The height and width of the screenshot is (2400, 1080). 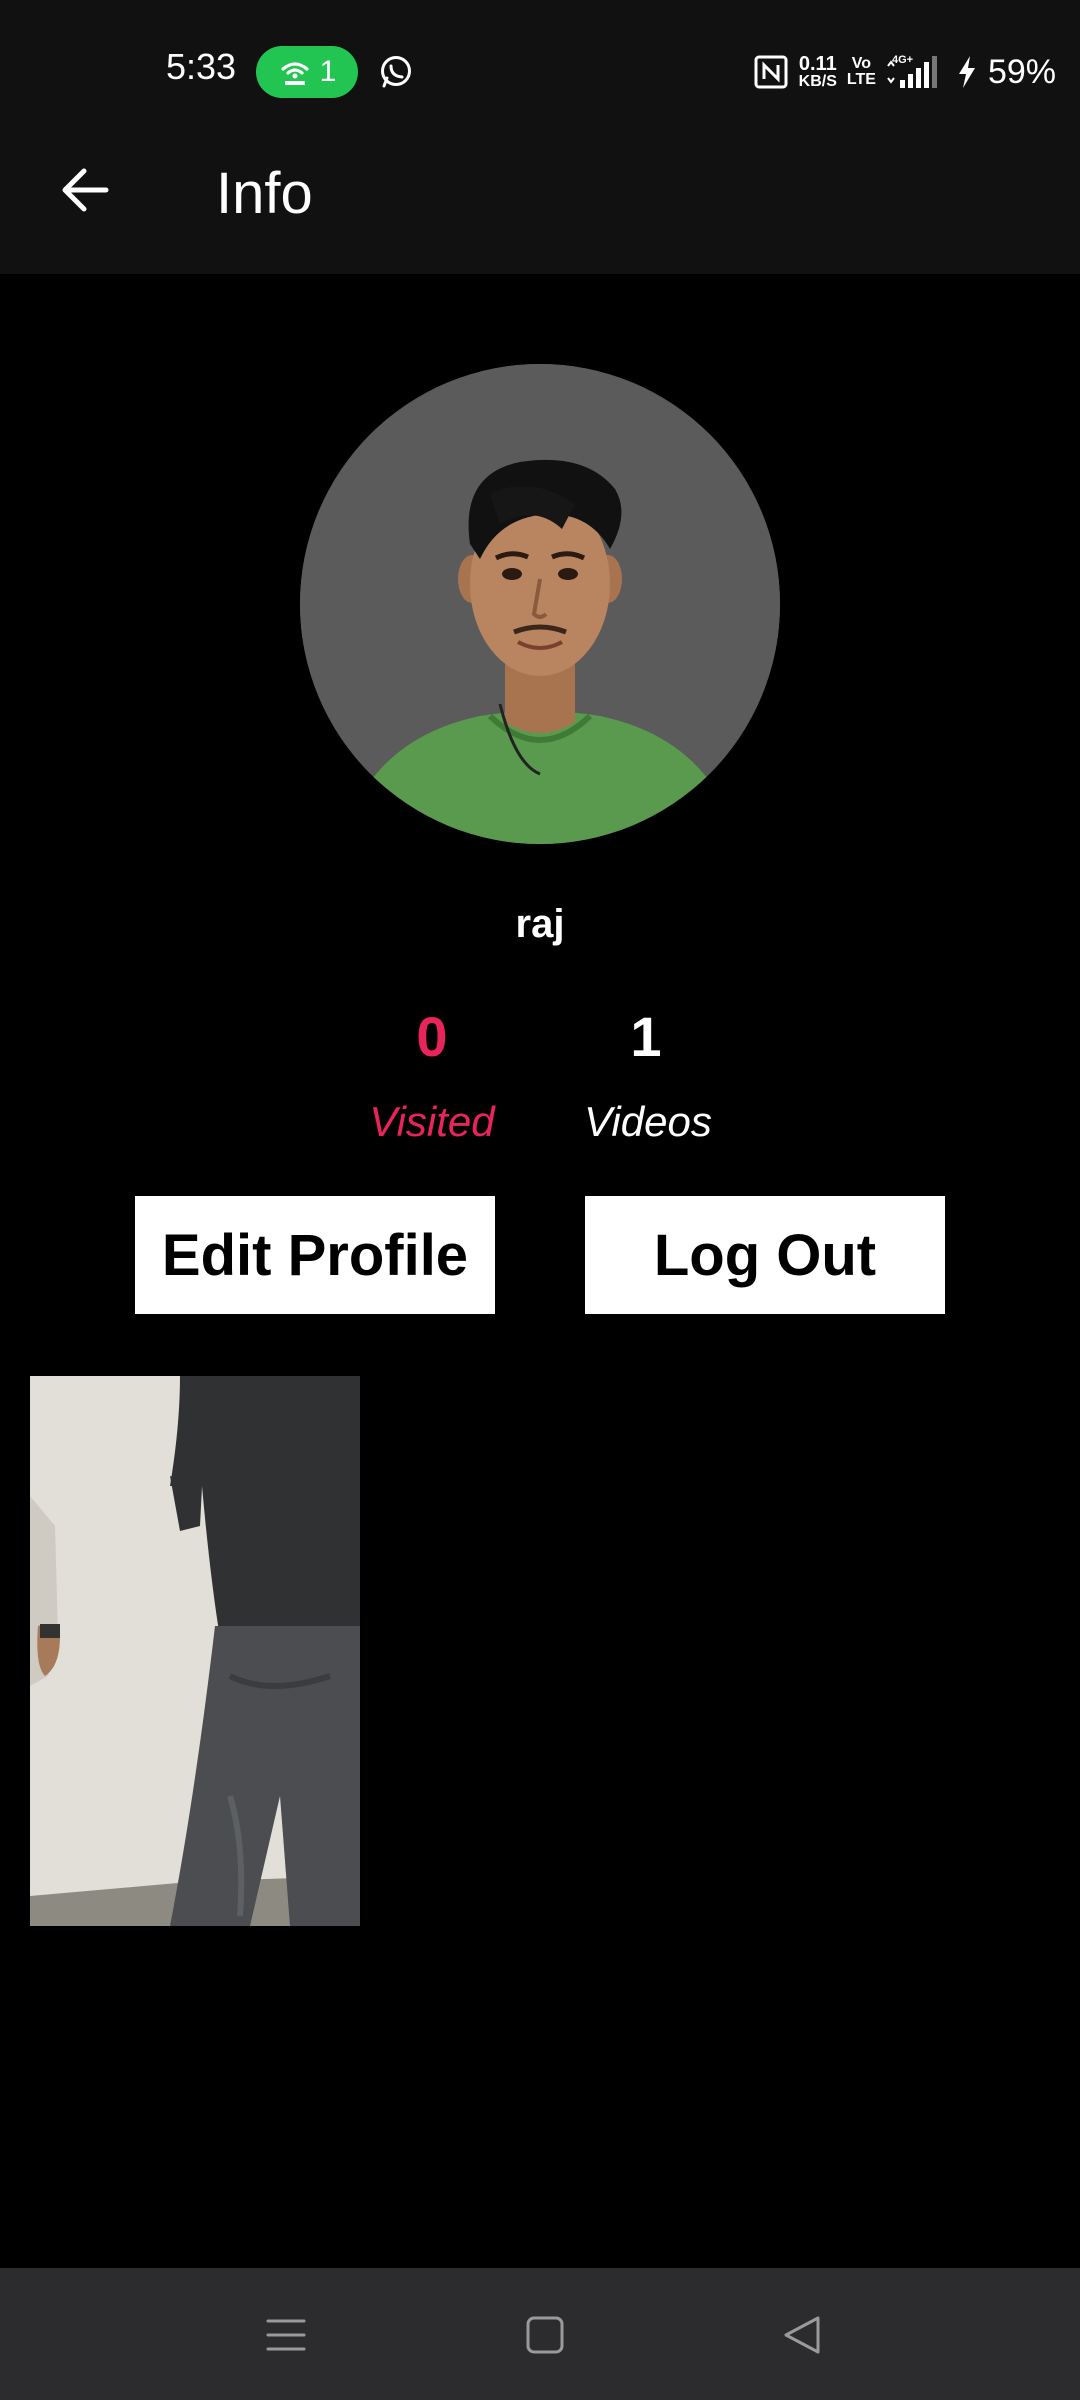 I want to click on menu-icon, so click(x=286, y=2335).